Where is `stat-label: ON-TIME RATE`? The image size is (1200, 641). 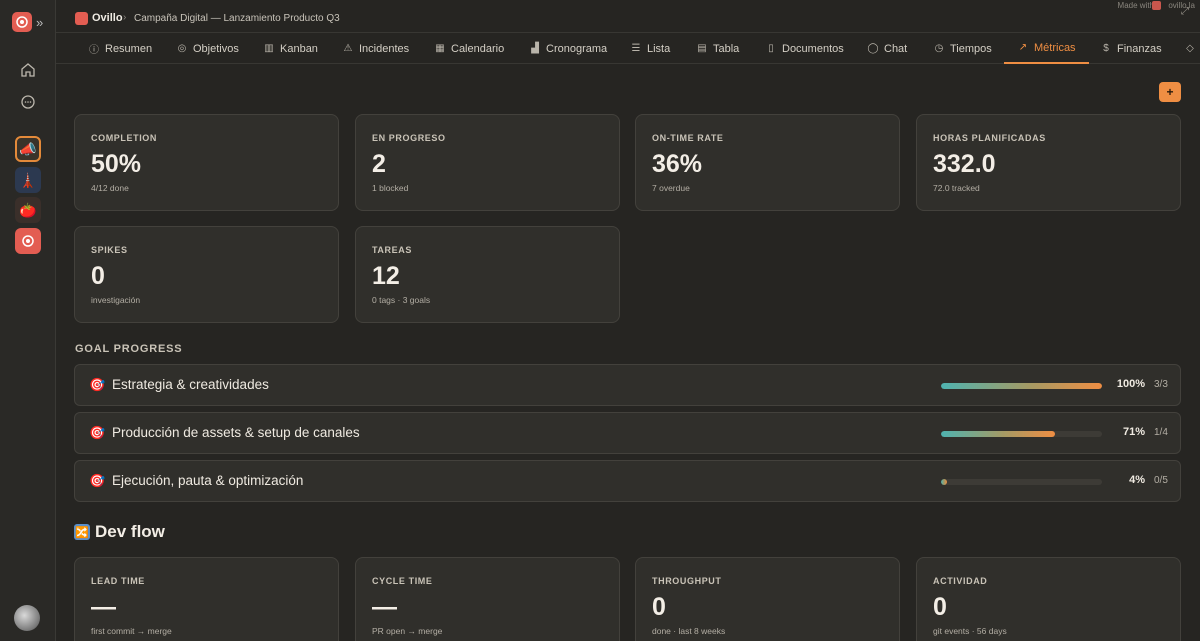 stat-label: ON-TIME RATE is located at coordinates (688, 138).